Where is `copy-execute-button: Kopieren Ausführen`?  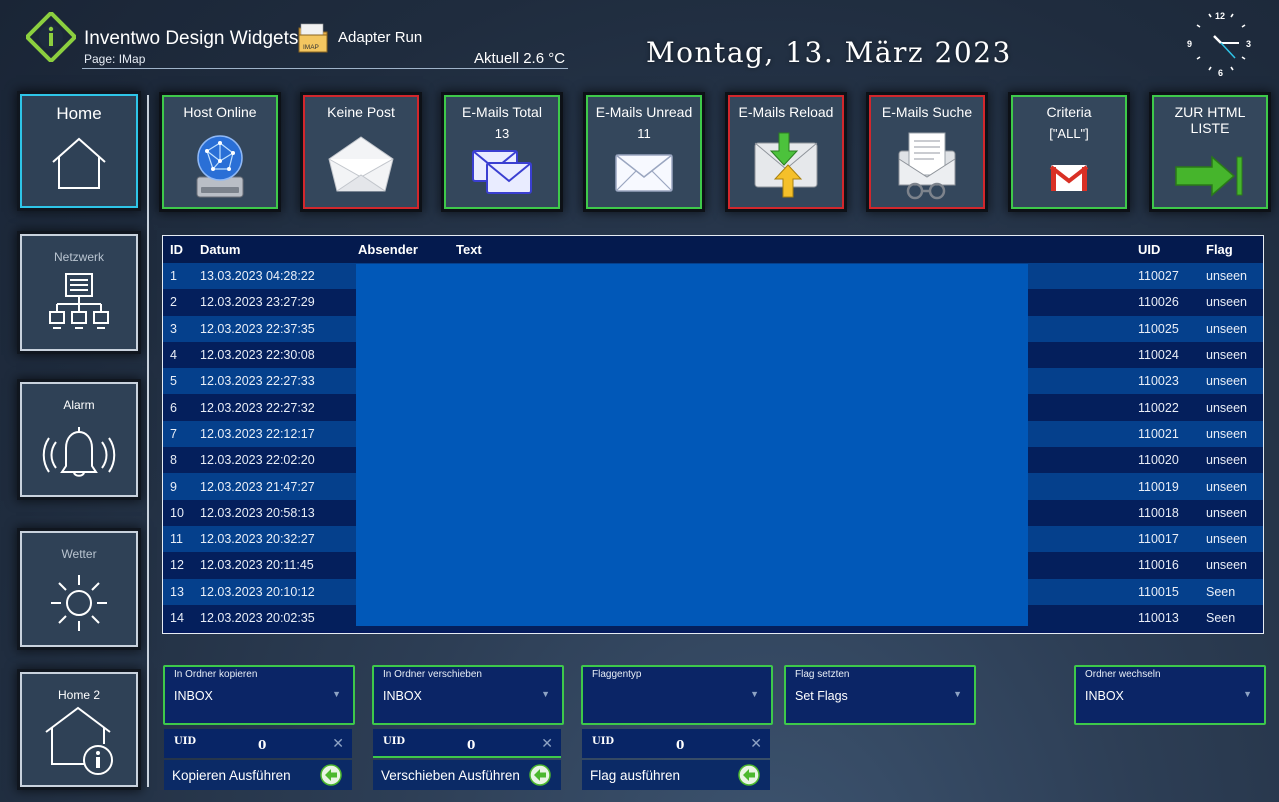 copy-execute-button: Kopieren Ausführen is located at coordinates (258, 775).